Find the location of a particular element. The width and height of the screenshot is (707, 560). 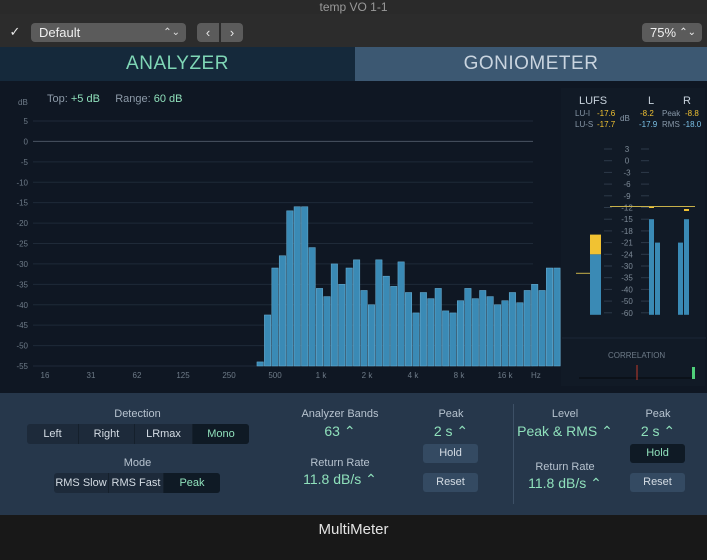

reset2-button: Reset is located at coordinates (657, 482).